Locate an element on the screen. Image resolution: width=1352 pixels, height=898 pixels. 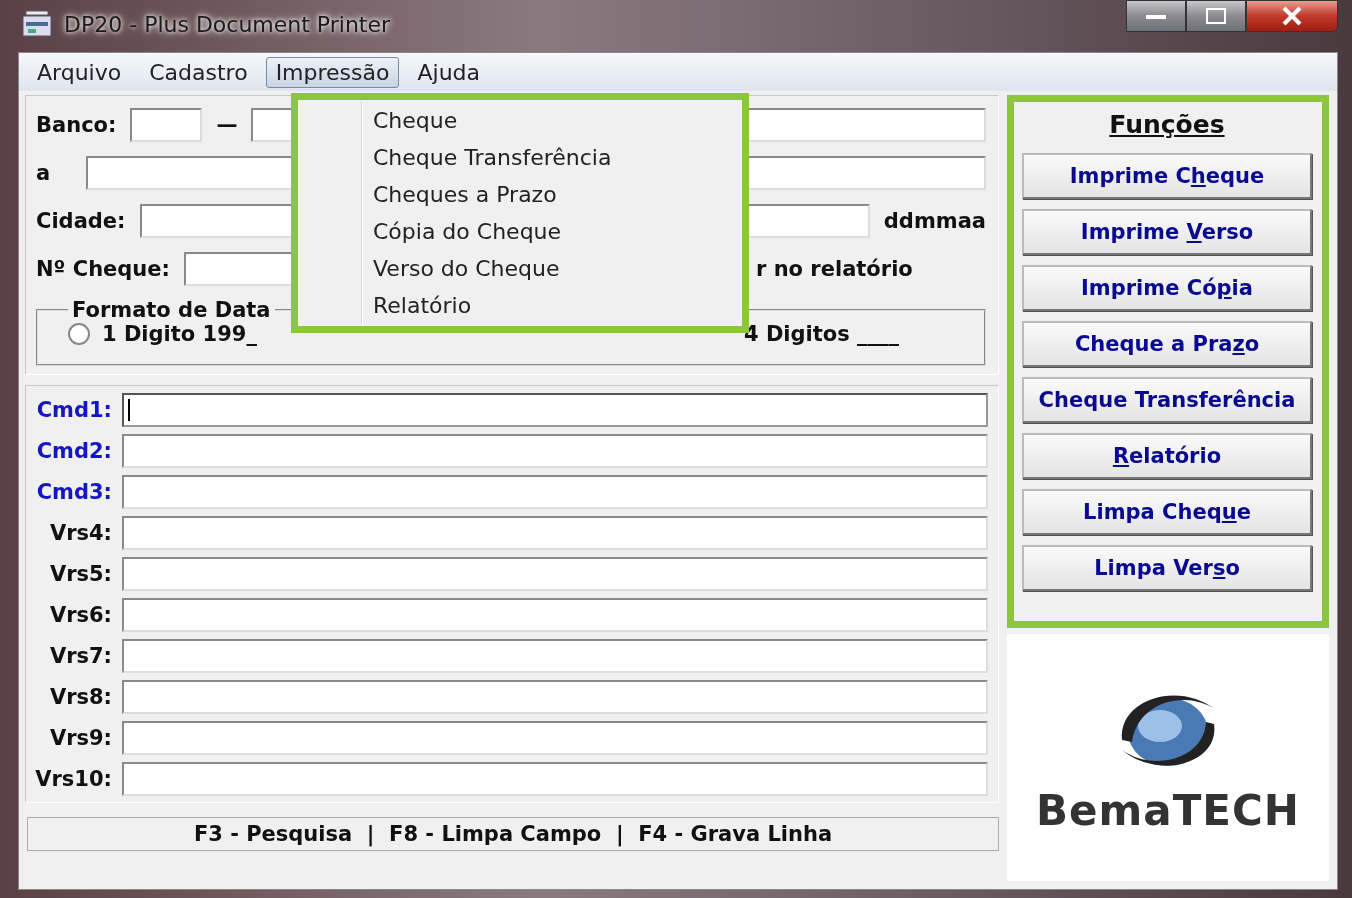
group-title: Formato de Data is located at coordinates (171, 310).